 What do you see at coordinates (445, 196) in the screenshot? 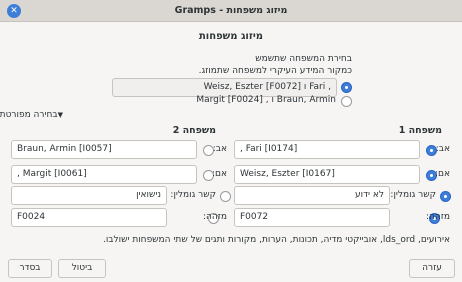
I see `relationship-family1-radio` at bounding box center [445, 196].